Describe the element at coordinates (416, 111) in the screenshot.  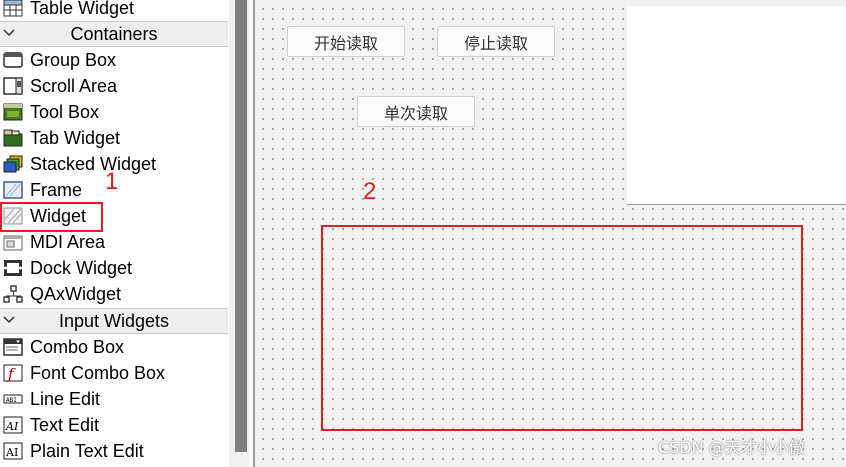
I see `single-read-button: 单次读取` at that location.